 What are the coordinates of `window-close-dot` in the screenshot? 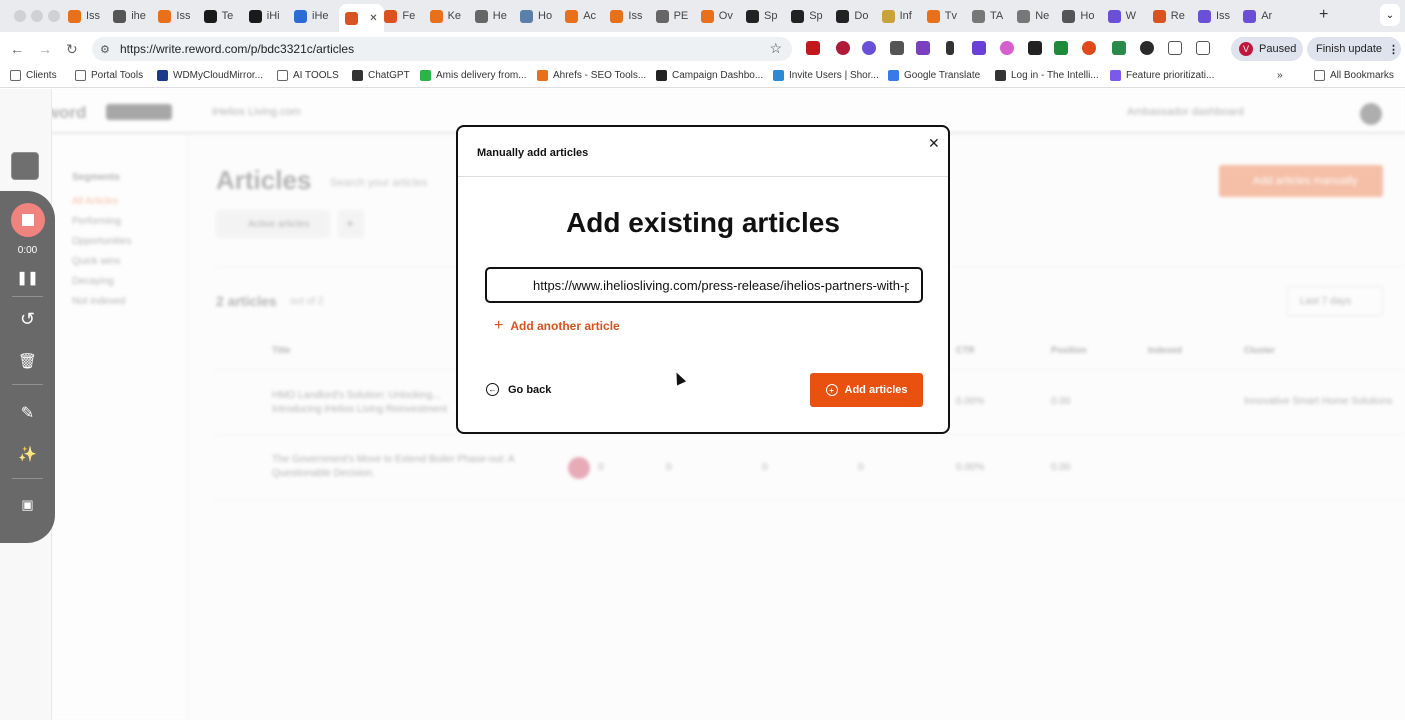 It's located at (20, 16).